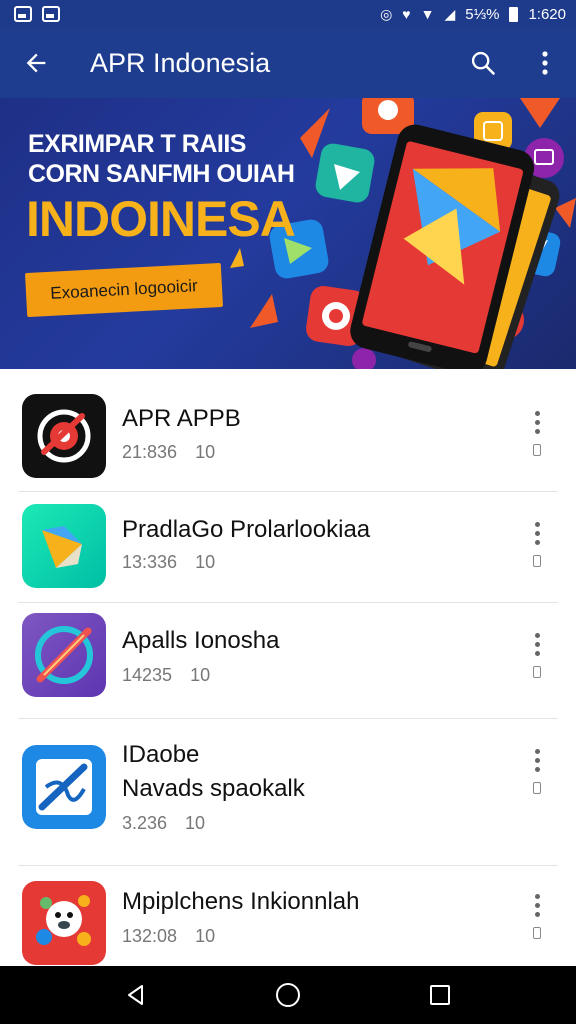 The height and width of the screenshot is (1024, 576). I want to click on notification-chart-icon, so click(51, 14).